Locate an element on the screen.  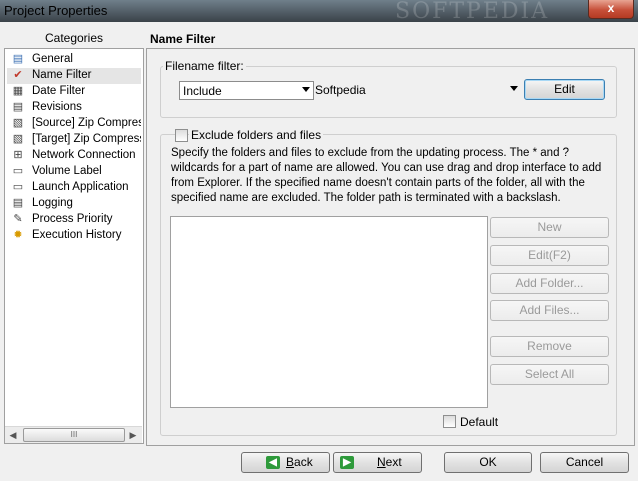
categories-hscrollbar: ◀ III ▶ is located at coordinates (73, 434).